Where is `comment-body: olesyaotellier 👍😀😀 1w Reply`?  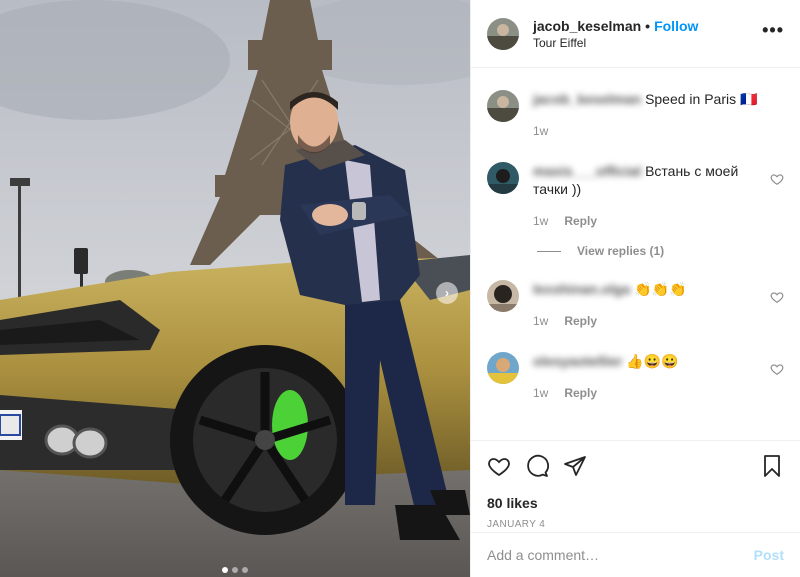
comment-body: olesyaotellier 👍😀😀 1w Reply is located at coordinates (648, 377).